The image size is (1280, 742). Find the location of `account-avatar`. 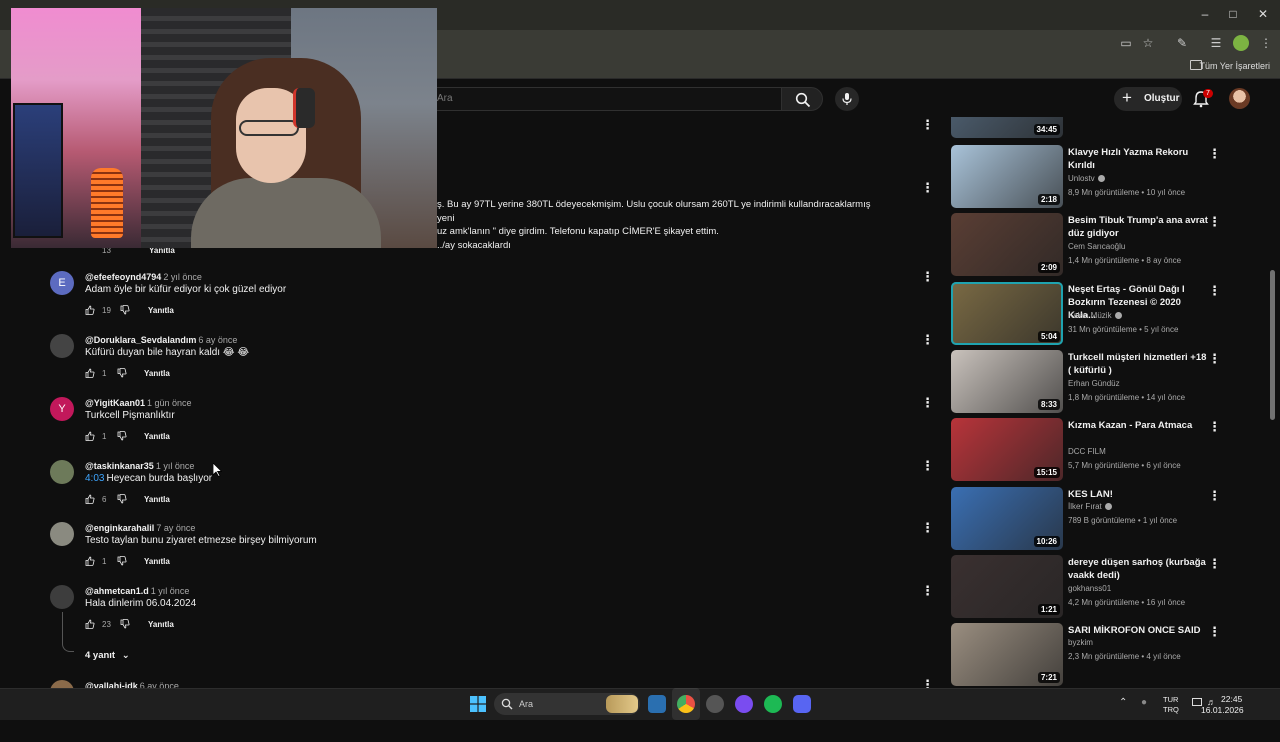

account-avatar is located at coordinates (1239, 98).